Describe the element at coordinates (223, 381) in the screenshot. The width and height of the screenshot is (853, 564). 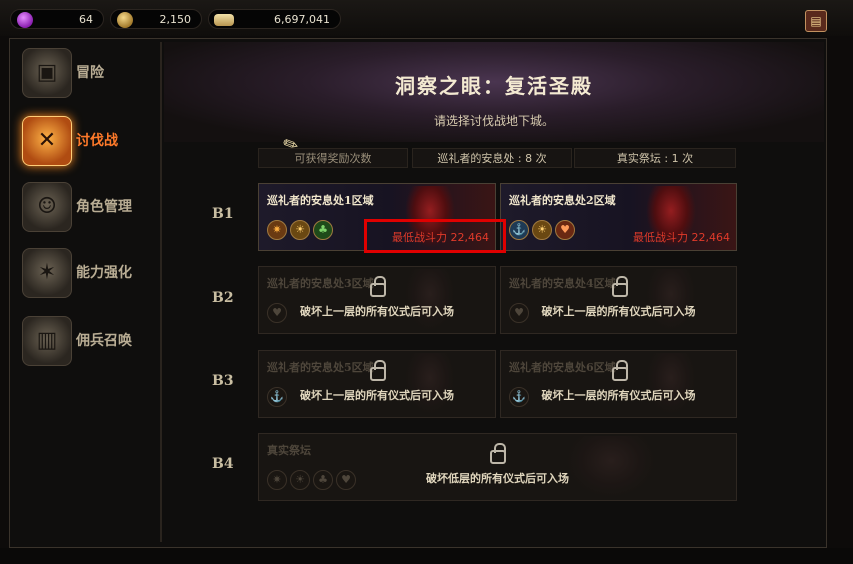
I see `floor-label-b3: B3` at that location.